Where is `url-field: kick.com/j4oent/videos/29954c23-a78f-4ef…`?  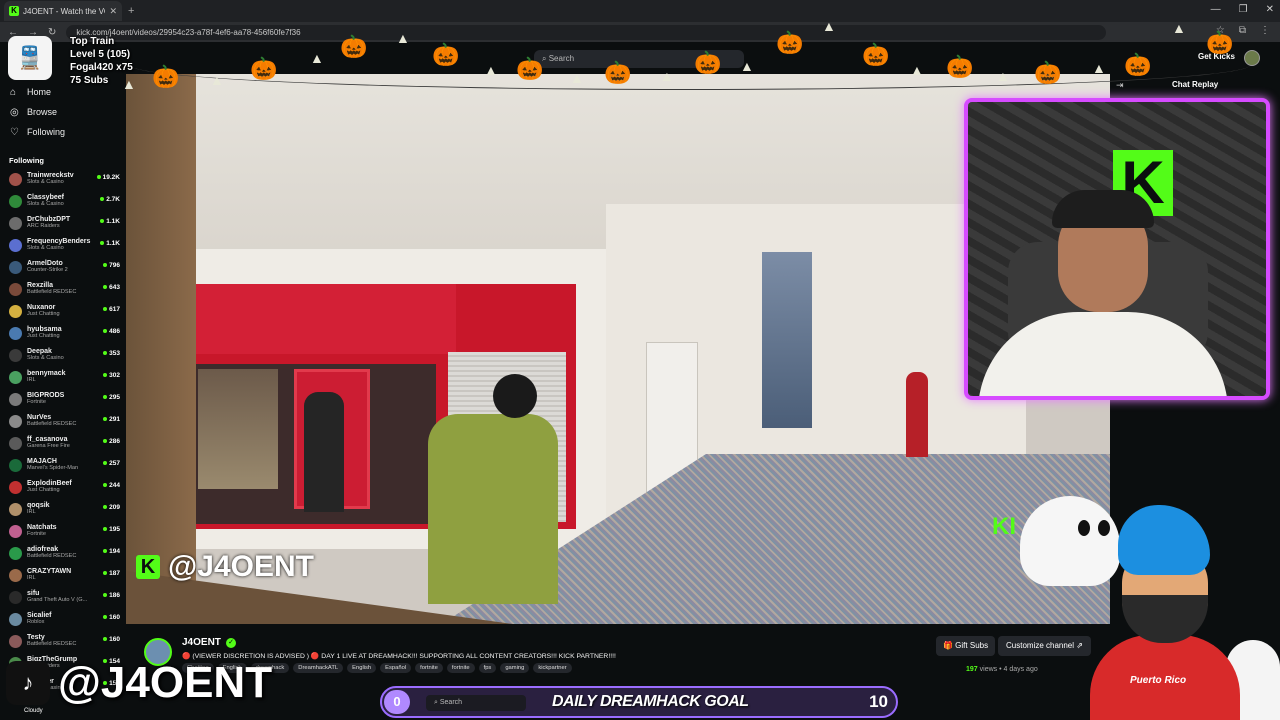
url-field: kick.com/j4oent/videos/29954c23-a78f-4ef… is located at coordinates (586, 32).